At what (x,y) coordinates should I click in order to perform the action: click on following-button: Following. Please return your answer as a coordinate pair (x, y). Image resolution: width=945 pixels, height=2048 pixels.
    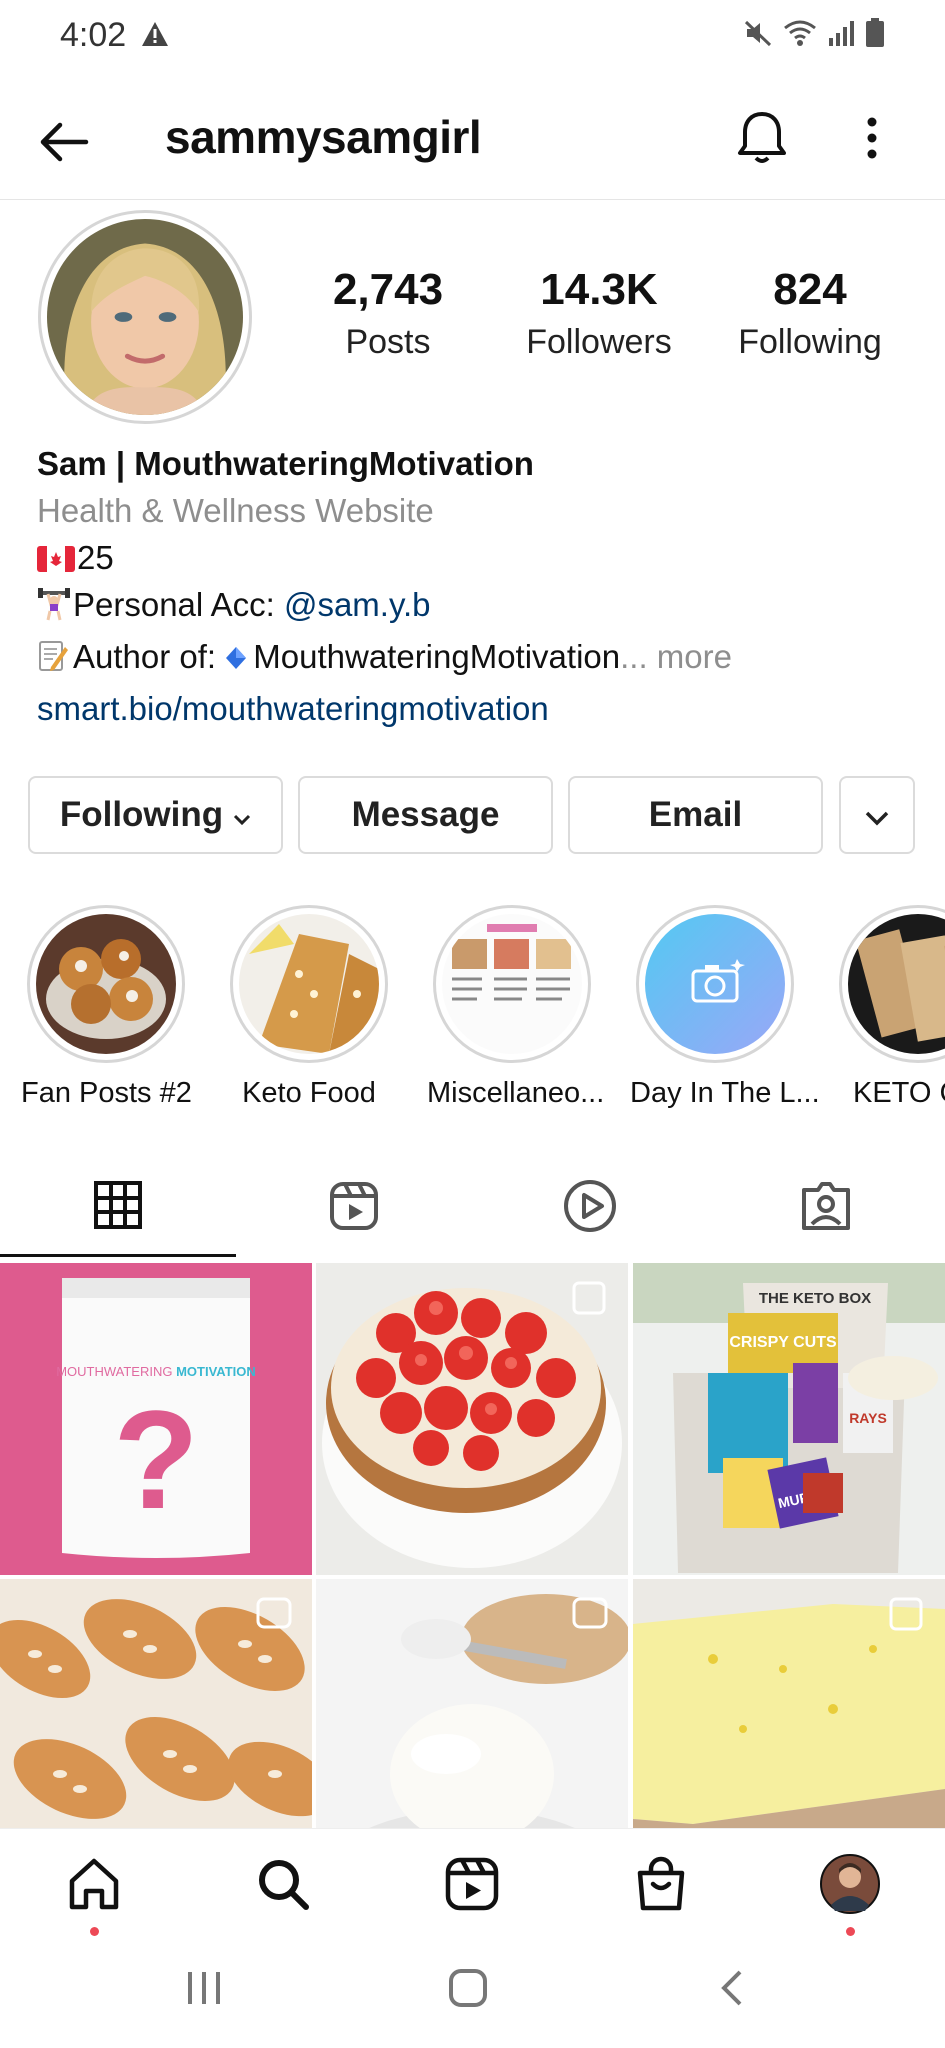
    Looking at the image, I should click on (155, 815).